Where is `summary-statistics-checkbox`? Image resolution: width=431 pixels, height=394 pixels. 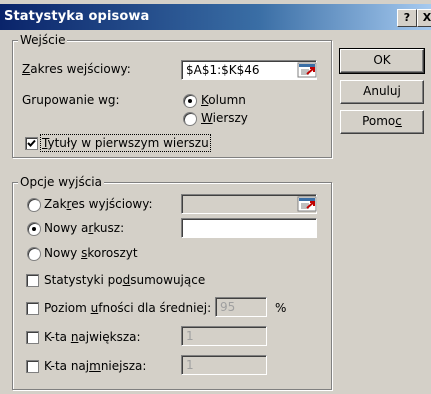
summary-statistics-checkbox is located at coordinates (32, 280).